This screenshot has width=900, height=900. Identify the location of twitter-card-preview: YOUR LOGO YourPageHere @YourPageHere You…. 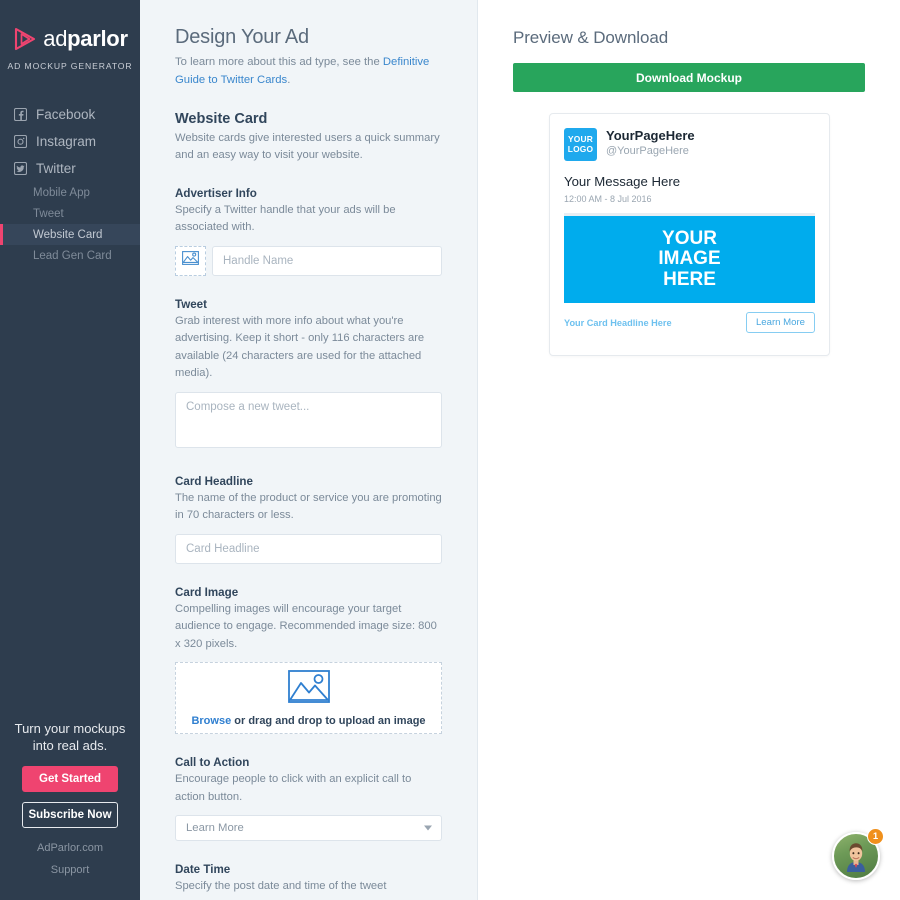
(689, 234).